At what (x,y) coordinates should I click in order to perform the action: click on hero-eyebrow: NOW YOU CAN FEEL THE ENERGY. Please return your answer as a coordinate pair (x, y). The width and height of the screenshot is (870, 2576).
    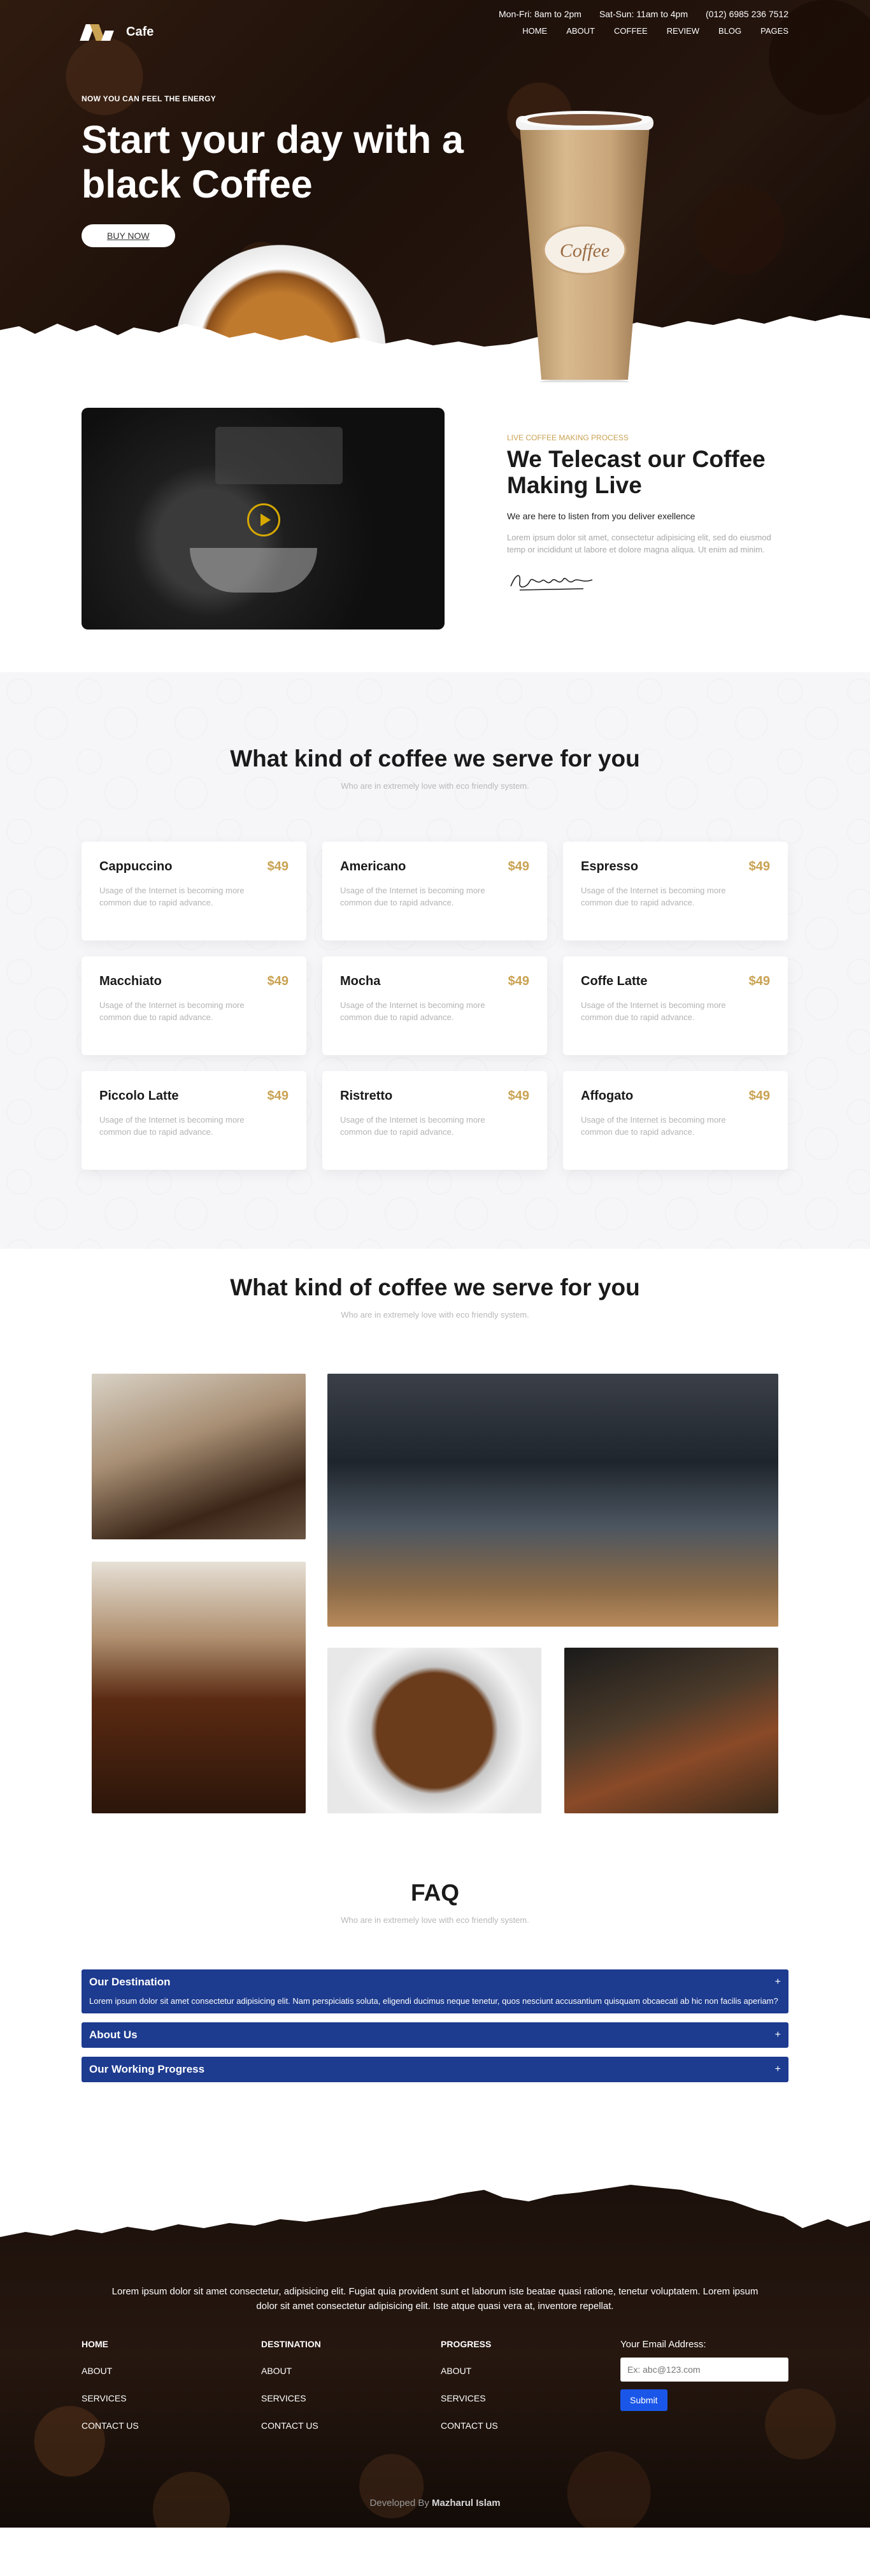
    Looking at the image, I should click on (149, 99).